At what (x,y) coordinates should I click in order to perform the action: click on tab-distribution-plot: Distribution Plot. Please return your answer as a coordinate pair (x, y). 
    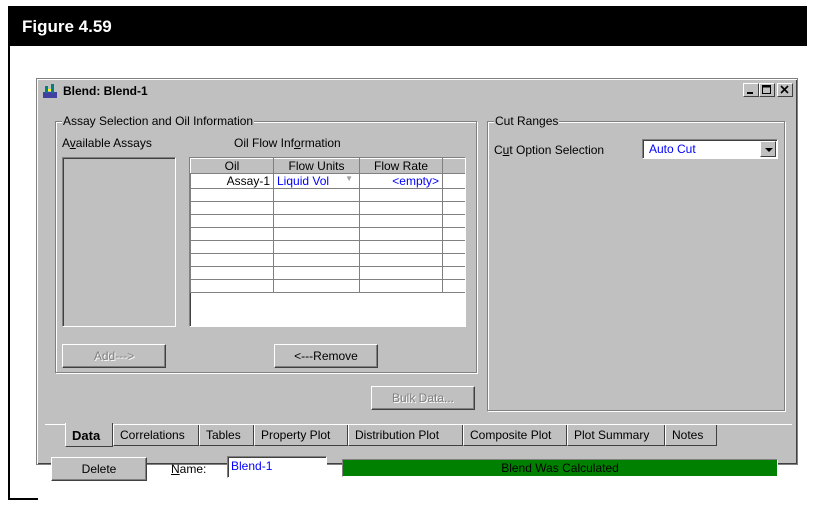
    Looking at the image, I should click on (405, 435).